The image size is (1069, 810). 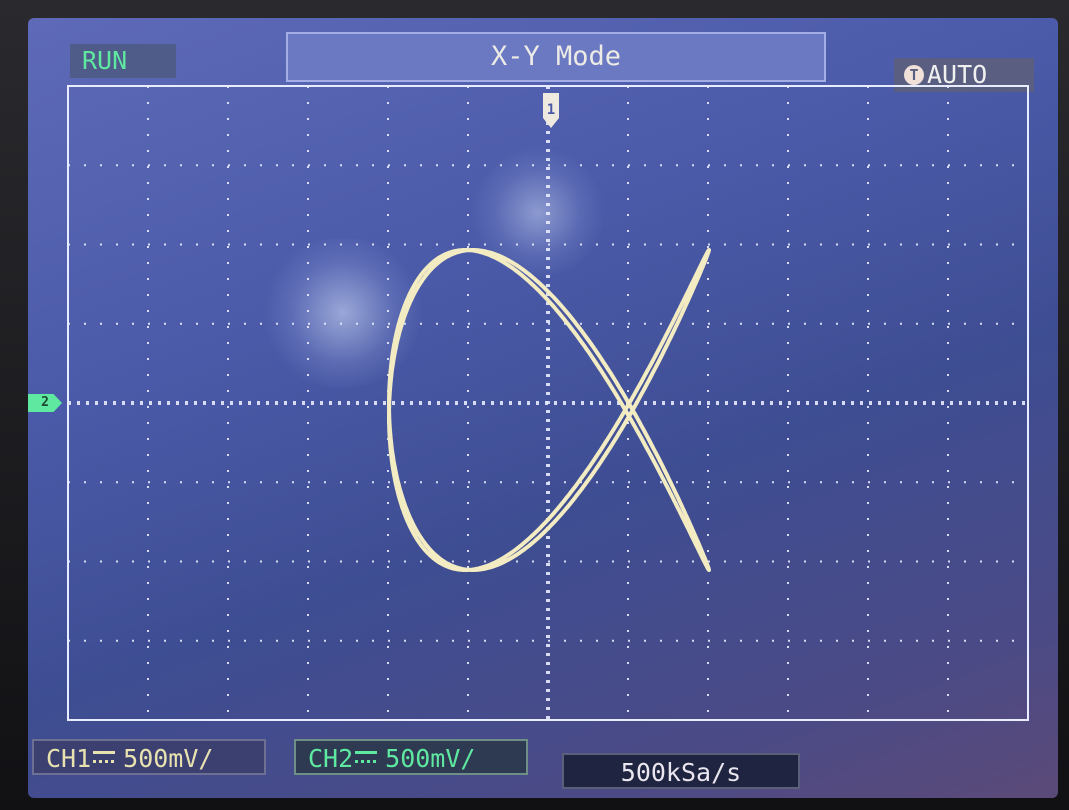 What do you see at coordinates (543, 758) in the screenshot?
I see `bottom-status-bar: CH1 500mV/ CH2 500mV/ 500kSa/s` at bounding box center [543, 758].